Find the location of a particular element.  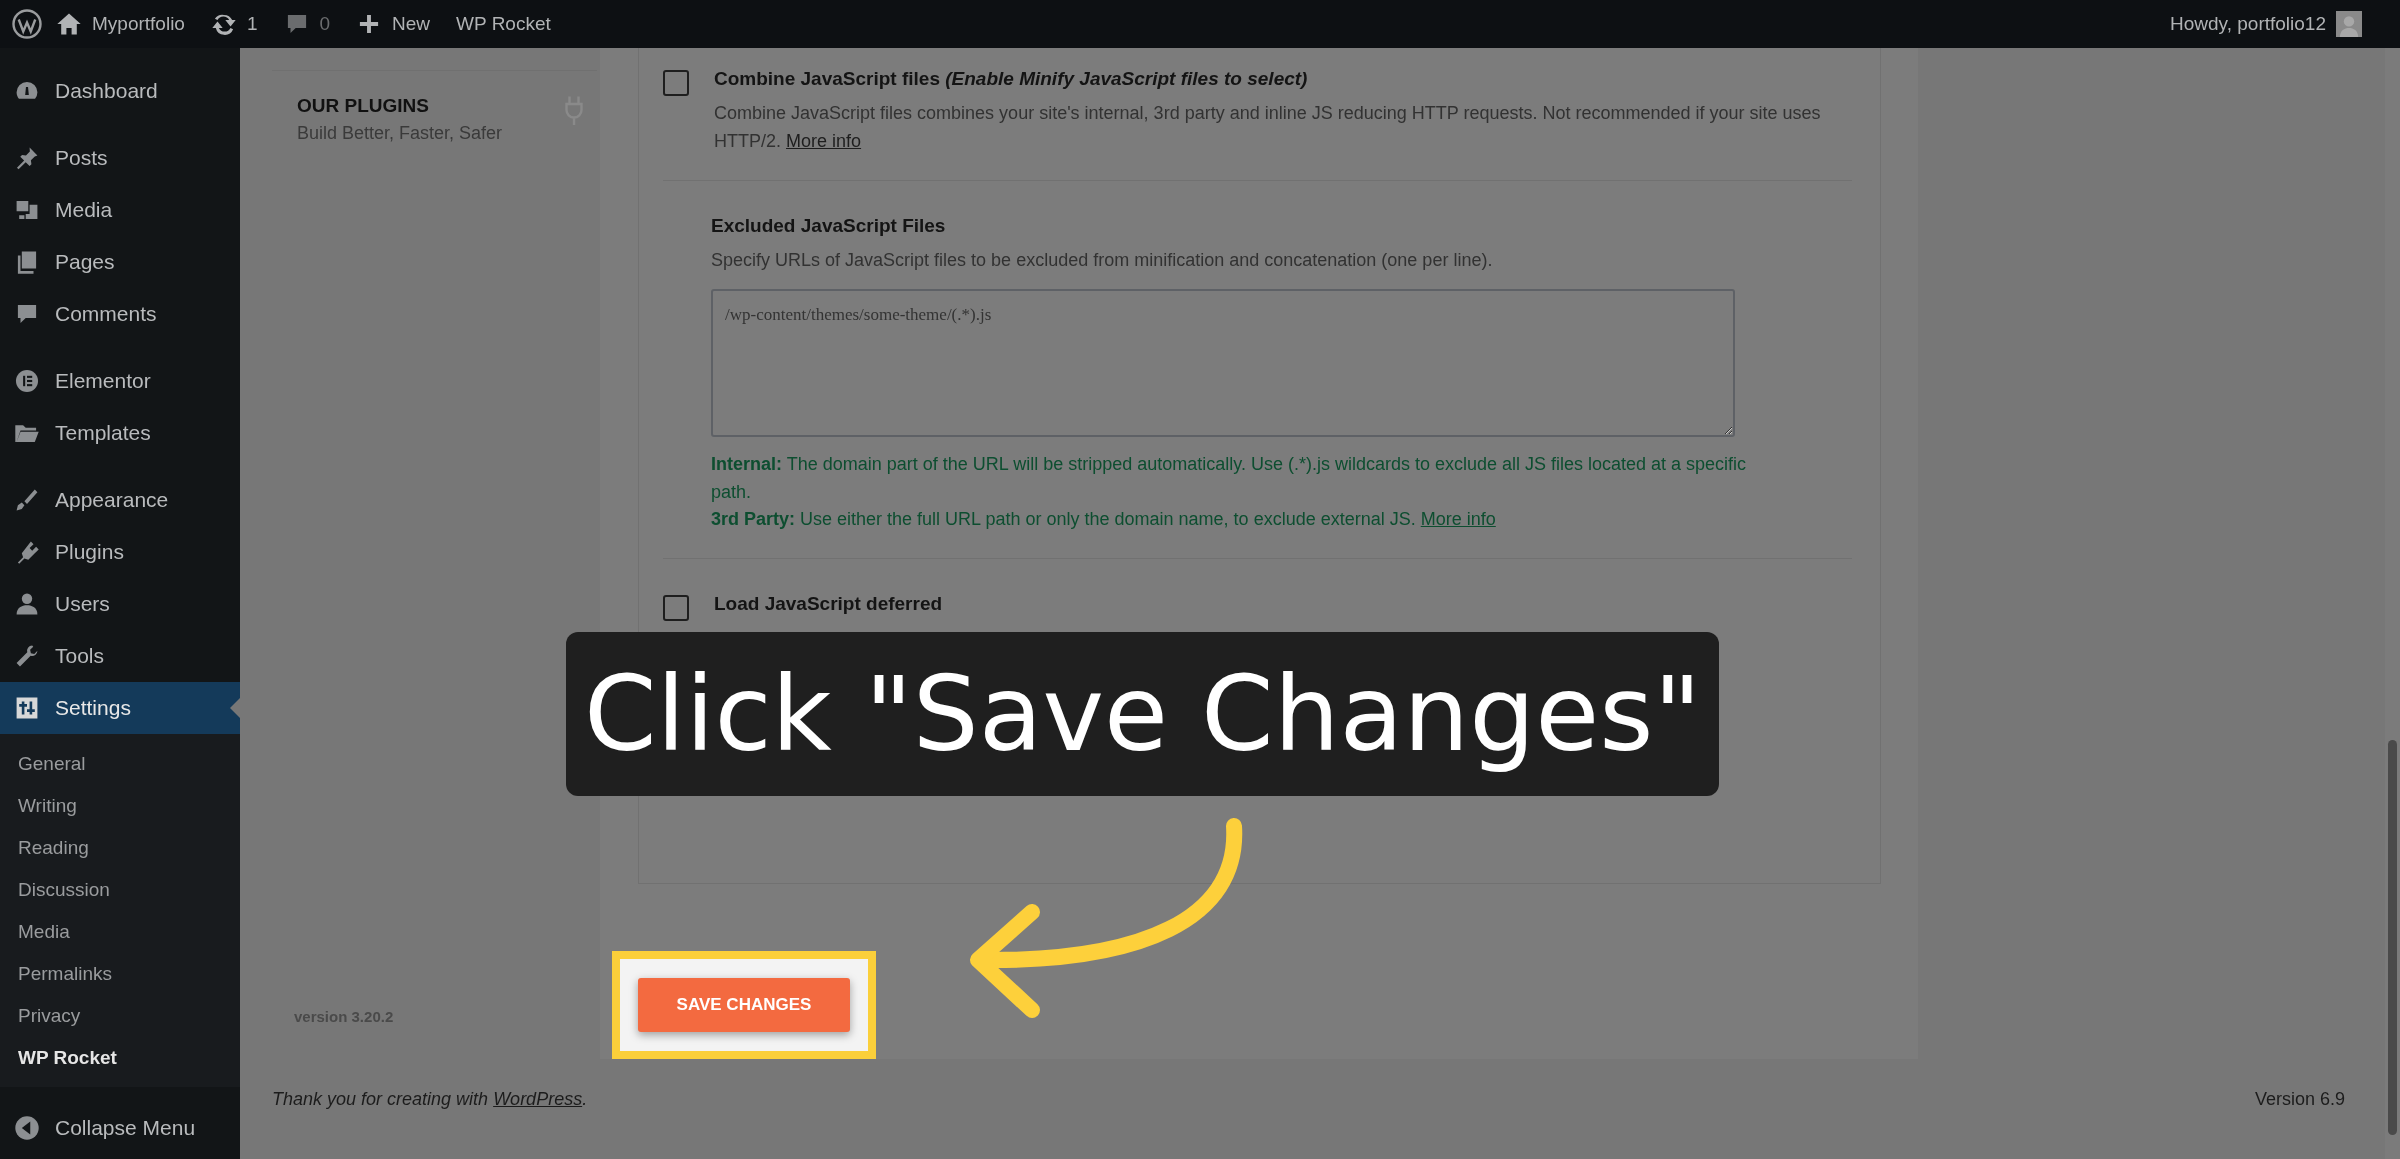

new-link: New is located at coordinates (400, 24).